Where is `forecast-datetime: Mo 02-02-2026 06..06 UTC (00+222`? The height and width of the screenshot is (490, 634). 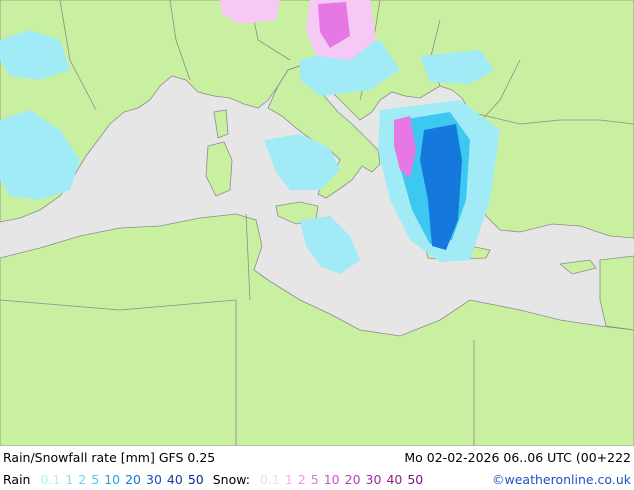
forecast-datetime: Mo 02-02-2026 06..06 UTC (00+222 is located at coordinates (517, 457).